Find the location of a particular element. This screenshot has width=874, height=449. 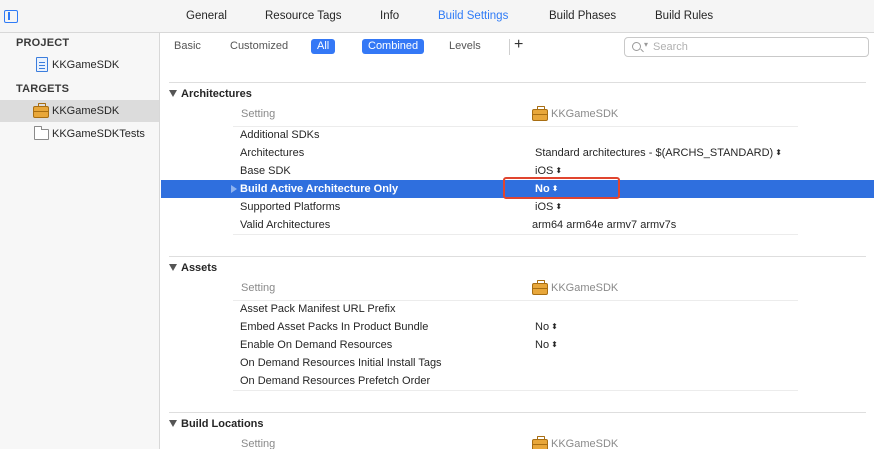

annotation-highlight-box is located at coordinates (561, 188).